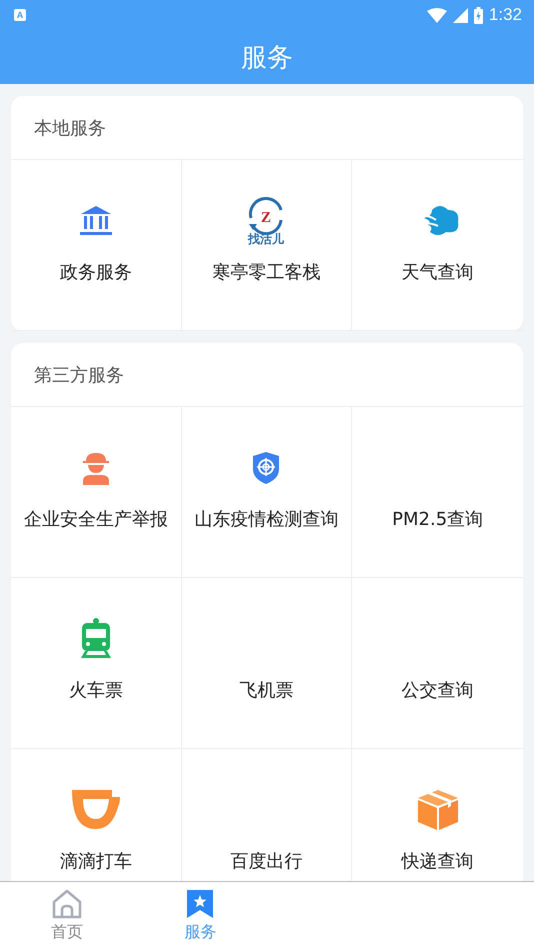 Image resolution: width=534 pixels, height=950 pixels. I want to click on service-label: 天气查询, so click(438, 272).